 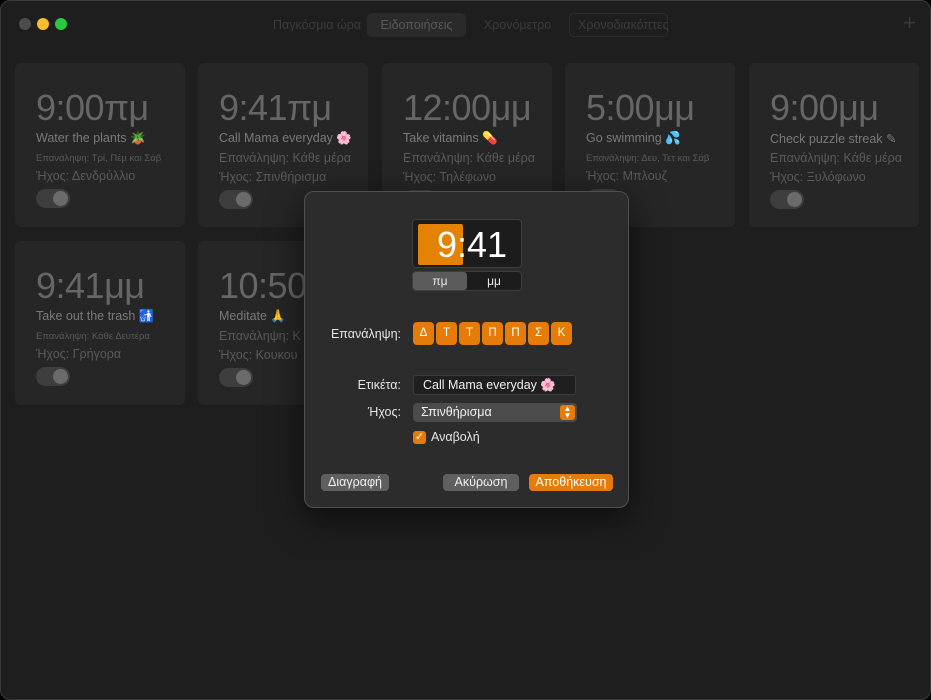 What do you see at coordinates (640, 107) in the screenshot?
I see `alarm-time: 5:00μμ` at bounding box center [640, 107].